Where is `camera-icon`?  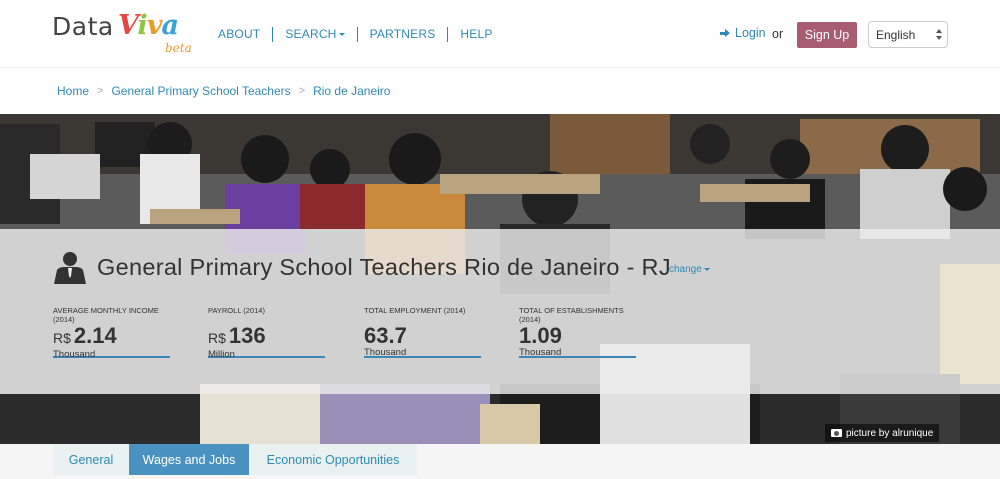
camera-icon is located at coordinates (836, 433).